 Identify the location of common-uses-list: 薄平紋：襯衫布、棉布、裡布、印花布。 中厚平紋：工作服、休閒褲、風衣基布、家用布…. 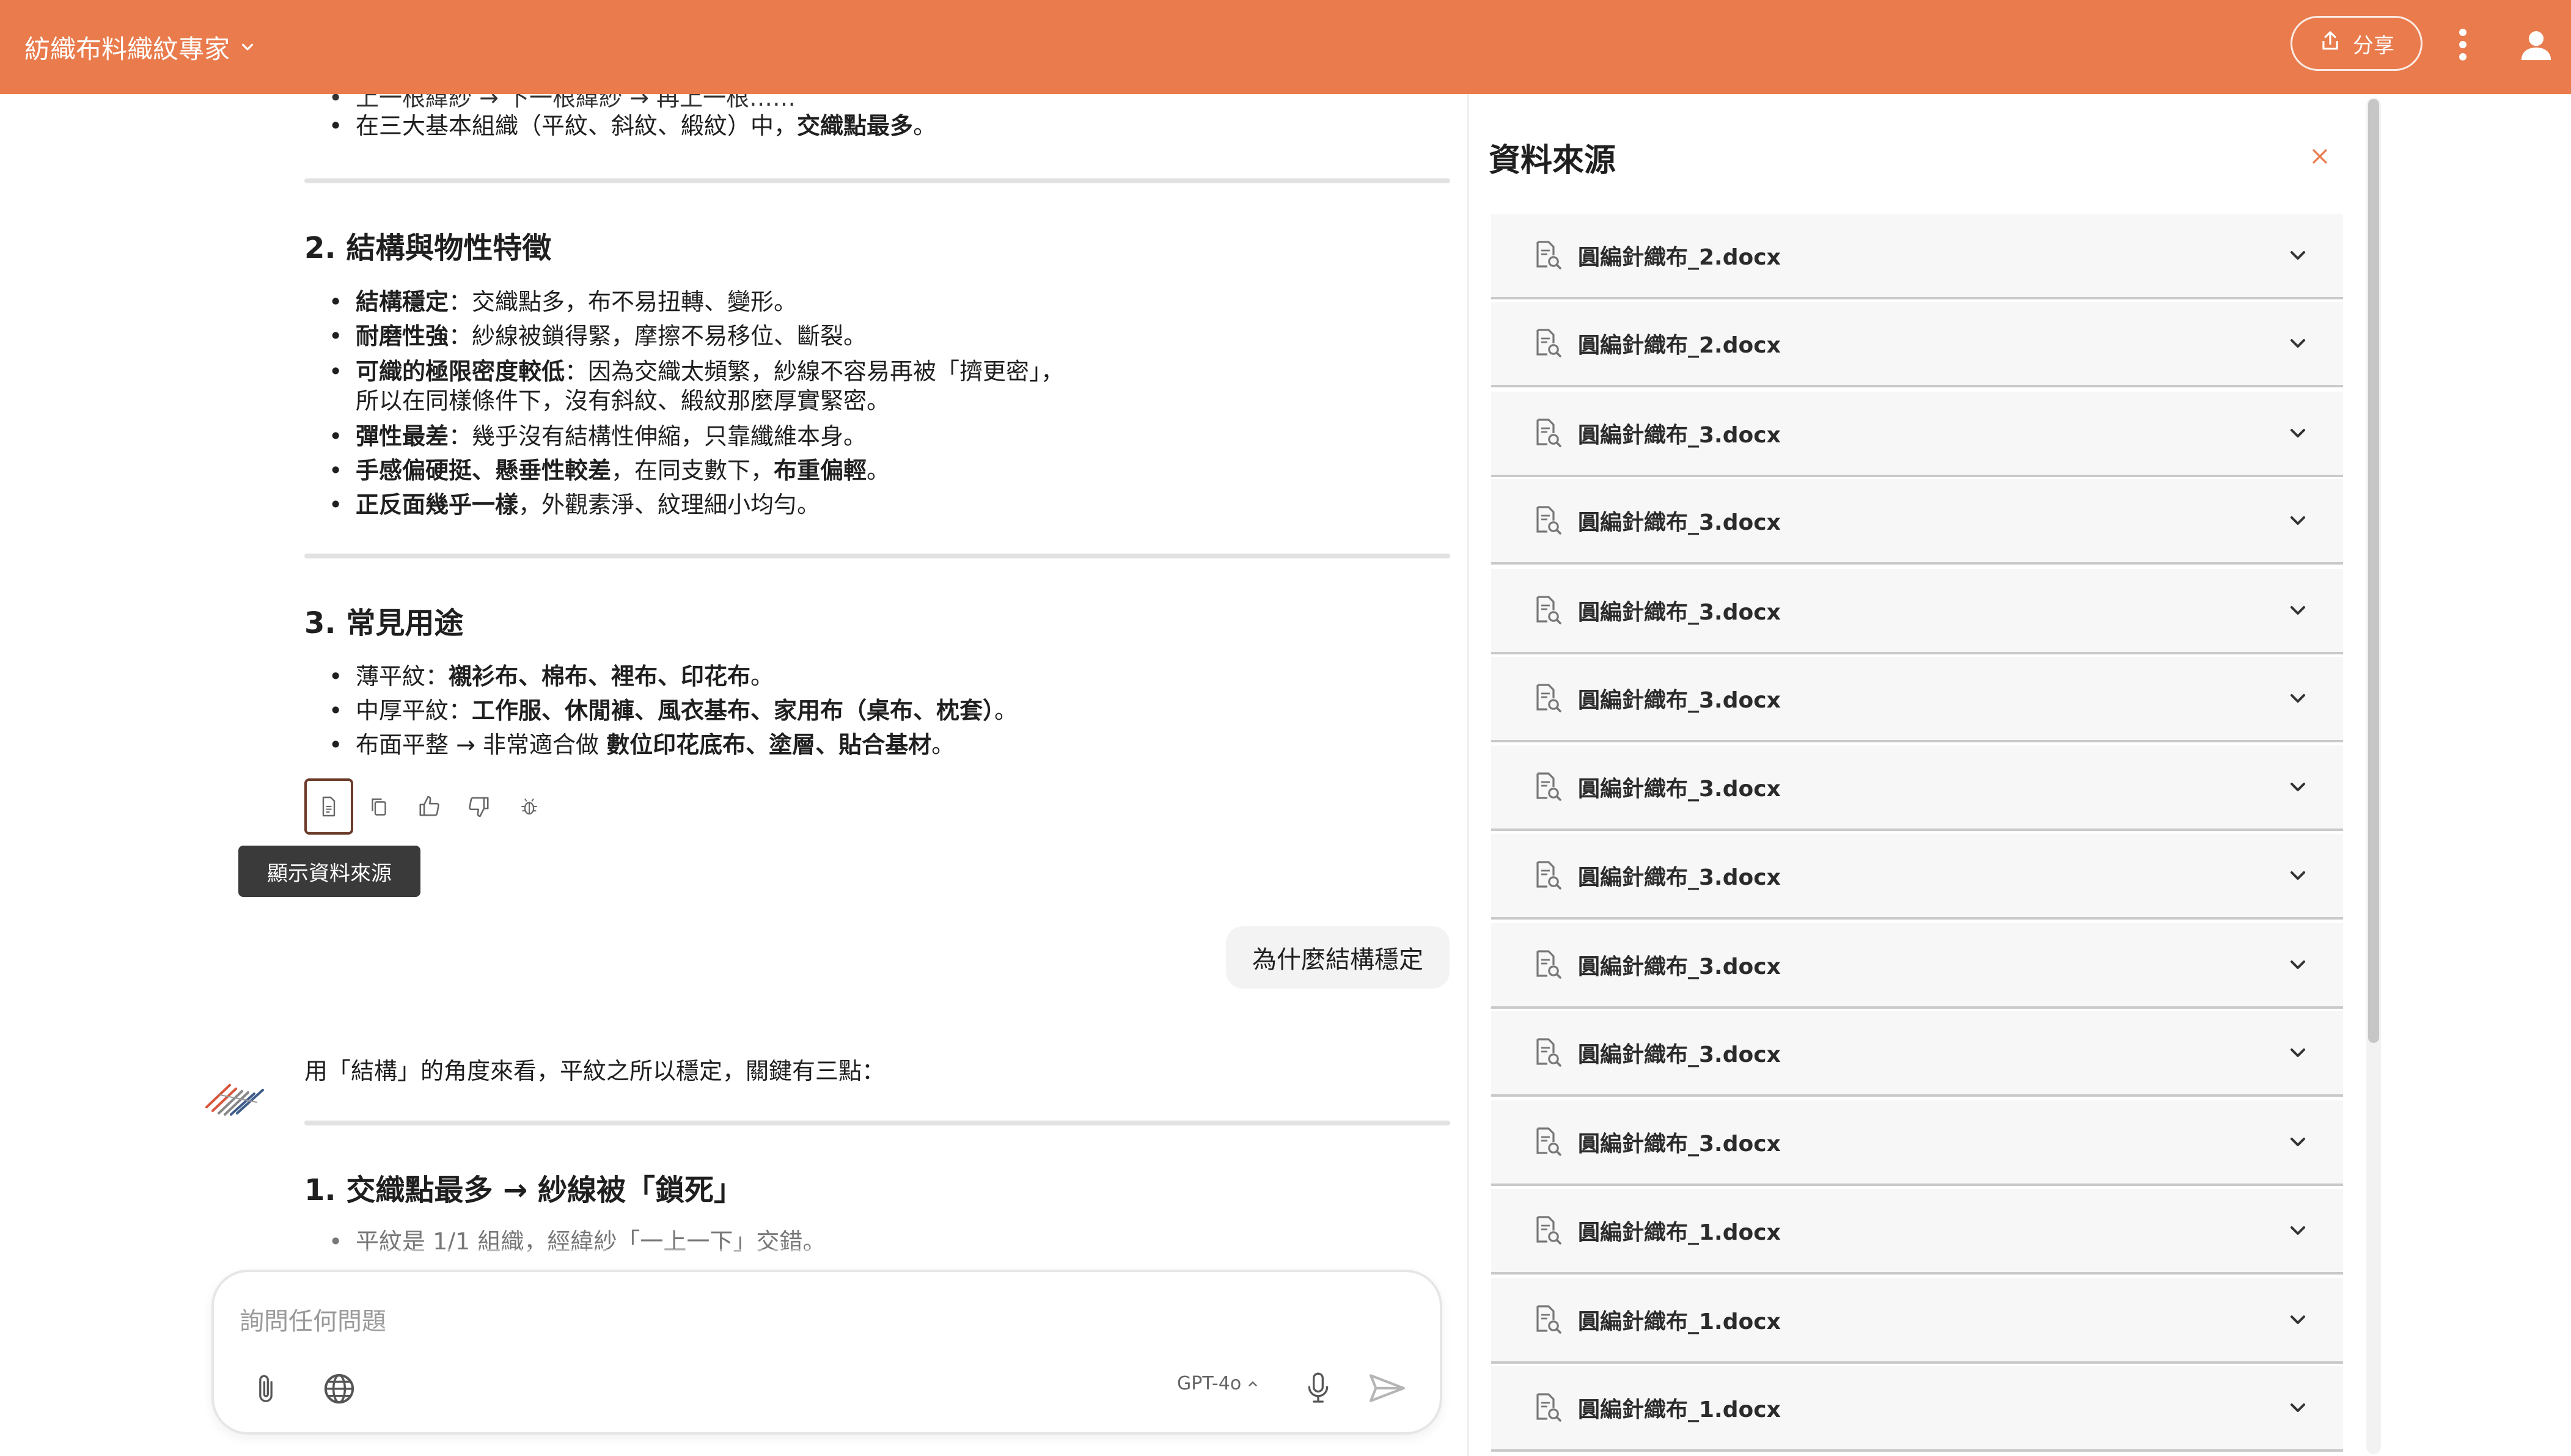
(877, 710).